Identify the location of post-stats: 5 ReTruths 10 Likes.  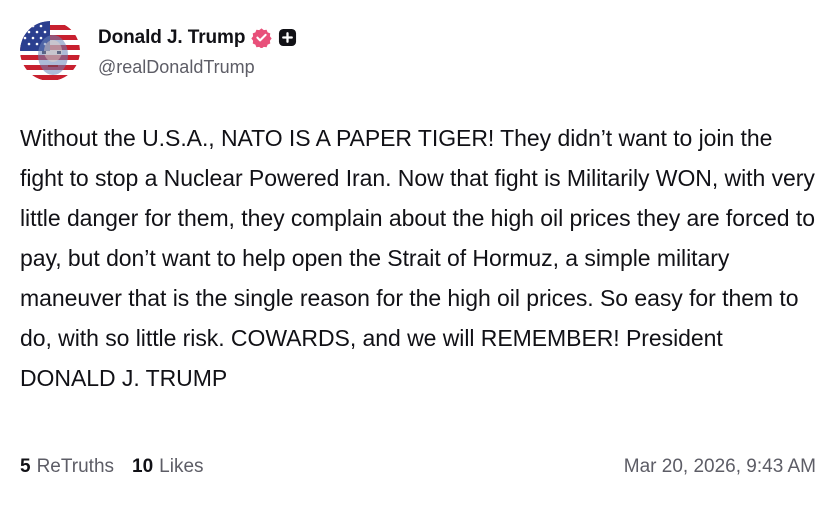
(112, 467).